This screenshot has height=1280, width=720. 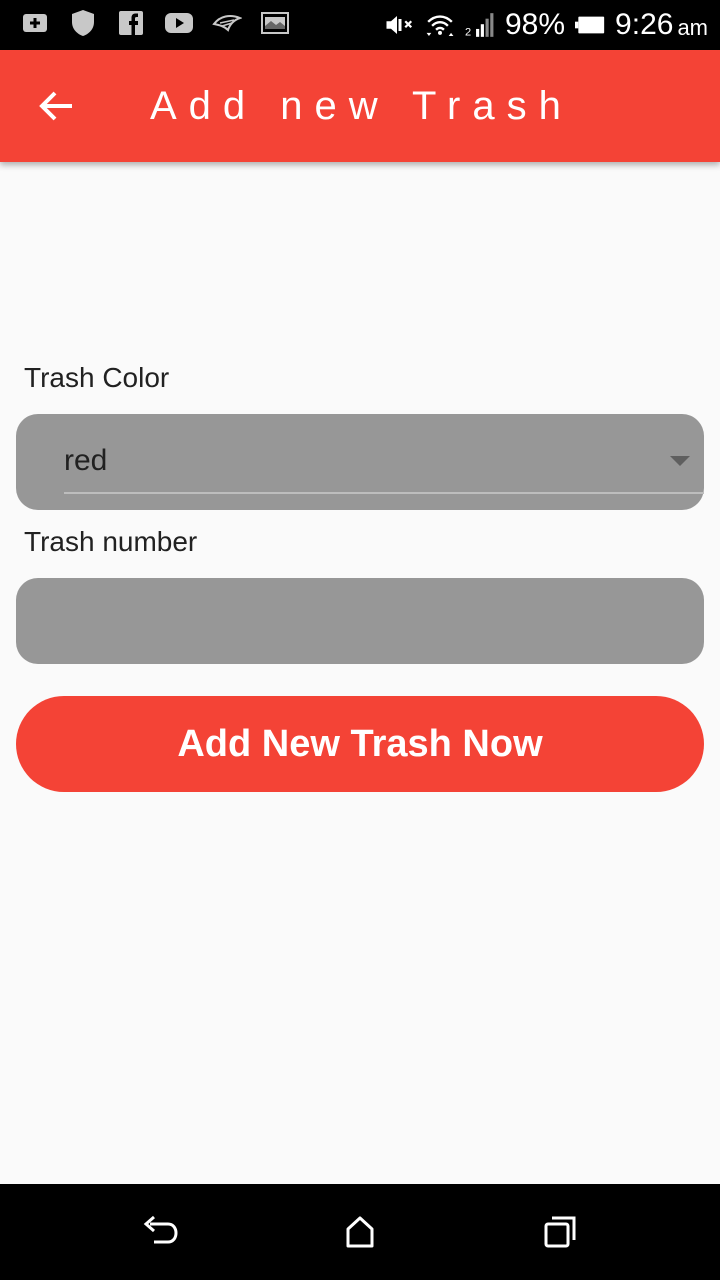 I want to click on nav-back-button, so click(x=160, y=1232).